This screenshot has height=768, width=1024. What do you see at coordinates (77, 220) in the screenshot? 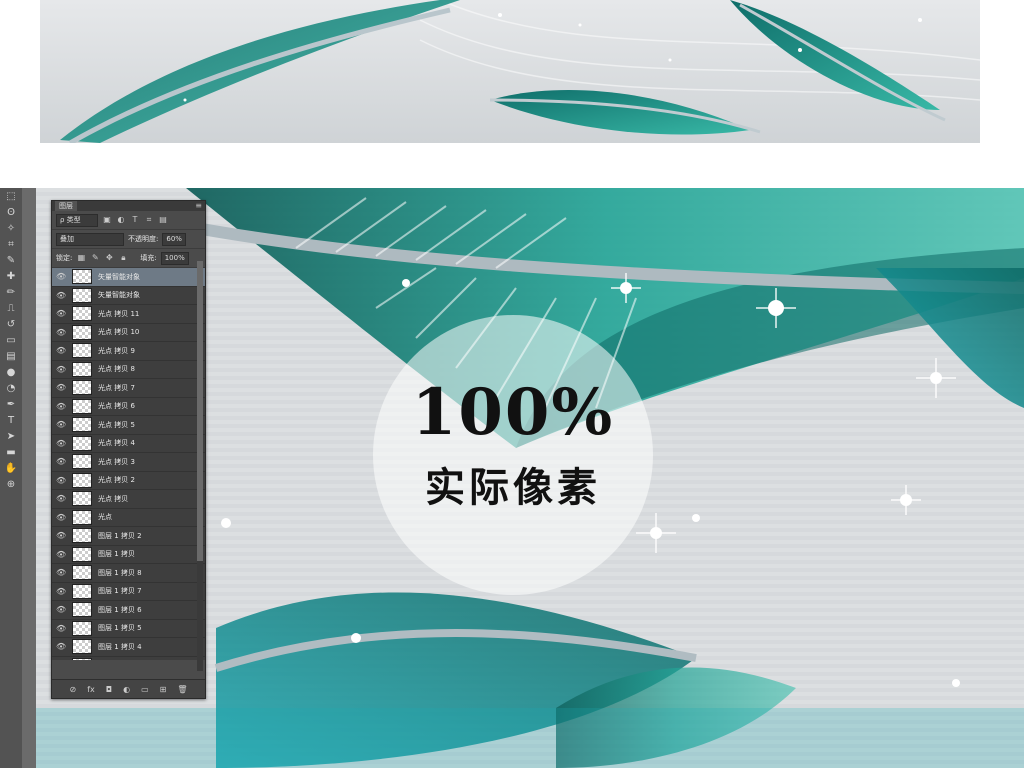
I see `filter-kind-select: ρ 类型` at bounding box center [77, 220].